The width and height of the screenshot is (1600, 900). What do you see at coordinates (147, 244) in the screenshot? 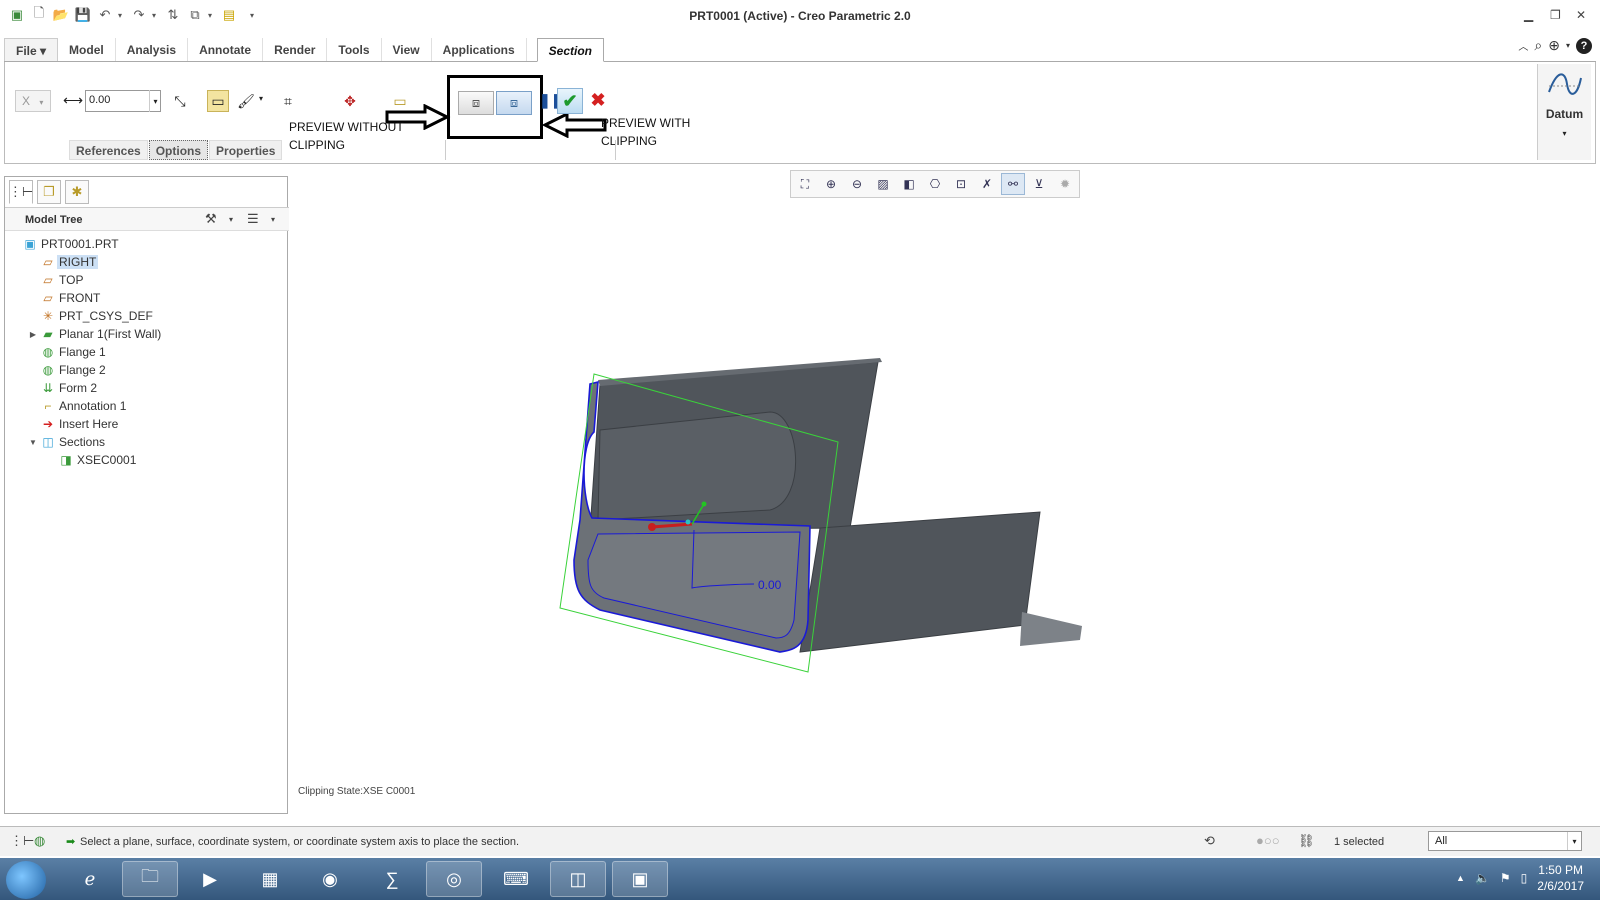
I see `tree-node: ▣ PRT0001.PRT` at bounding box center [147, 244].